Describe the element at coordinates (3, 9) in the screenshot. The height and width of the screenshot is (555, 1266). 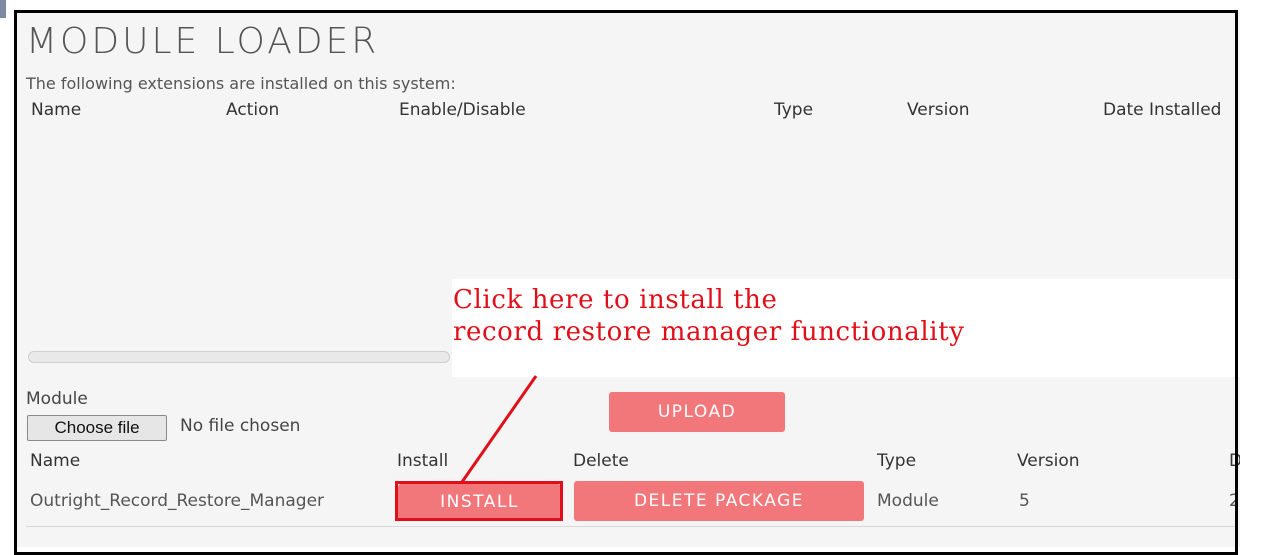
I see `window-corner-tab` at that location.